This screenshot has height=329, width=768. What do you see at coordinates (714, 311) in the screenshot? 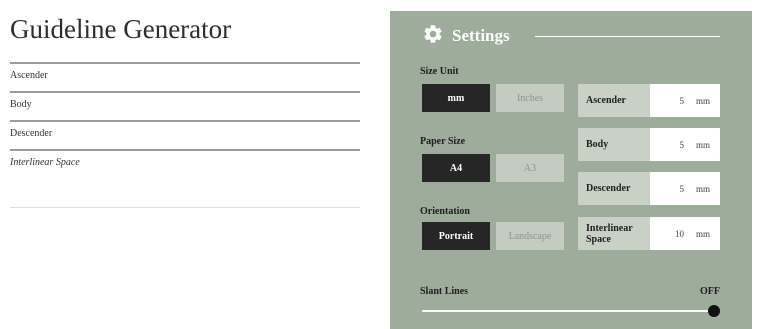
I see `slant-lines-slider-handle` at bounding box center [714, 311].